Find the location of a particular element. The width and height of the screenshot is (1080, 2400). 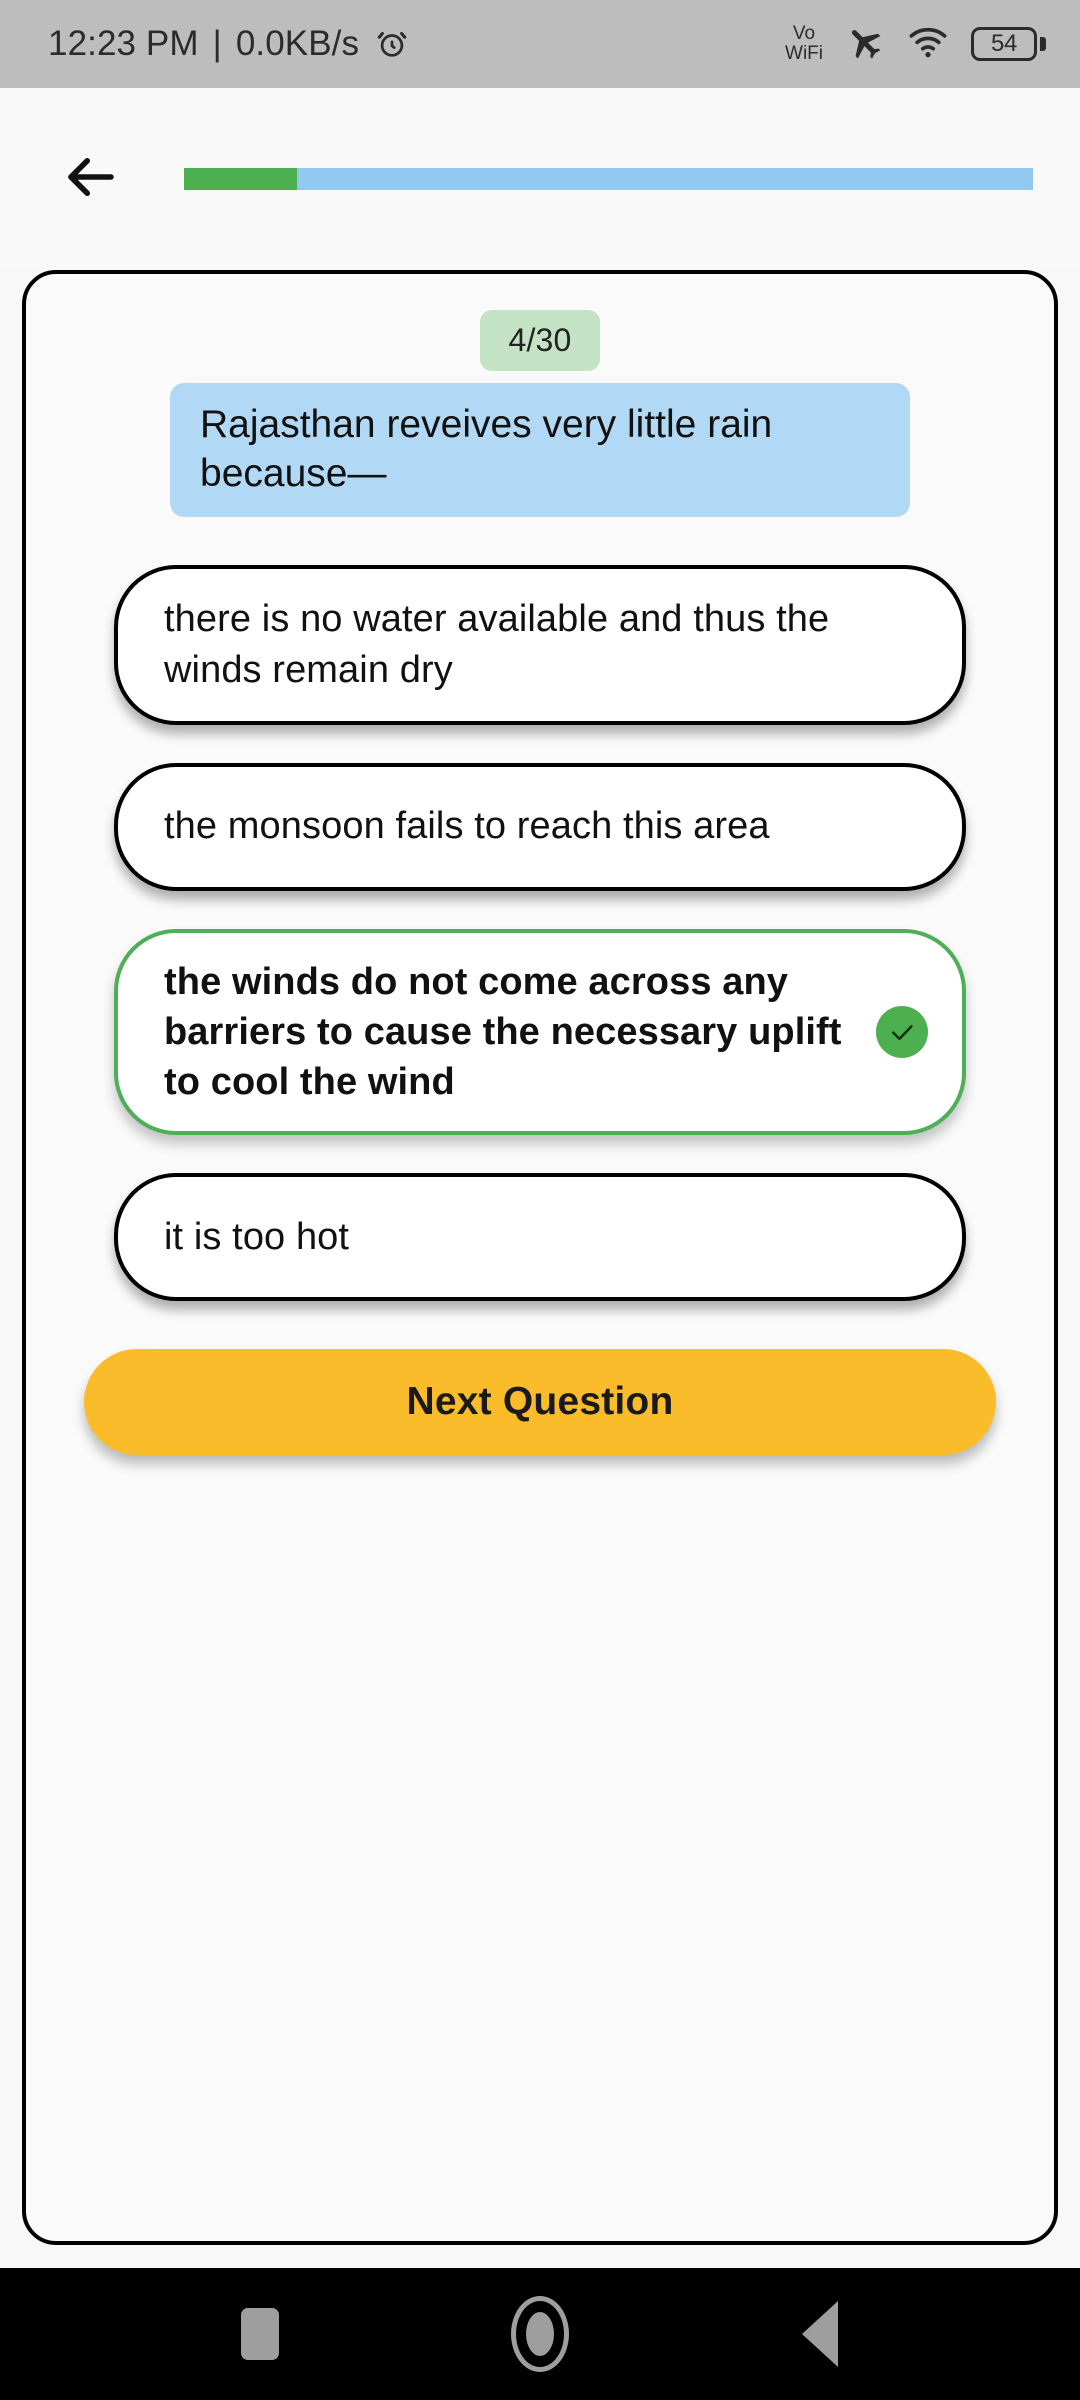

status-bar-left: 12:23 PM | 0.0KB/s is located at coordinates (228, 44).